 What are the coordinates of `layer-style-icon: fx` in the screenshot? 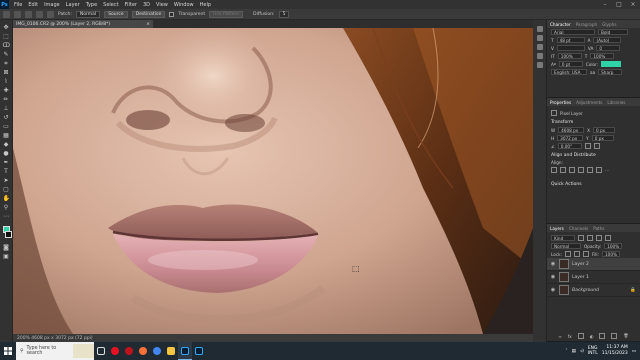 It's located at (570, 336).